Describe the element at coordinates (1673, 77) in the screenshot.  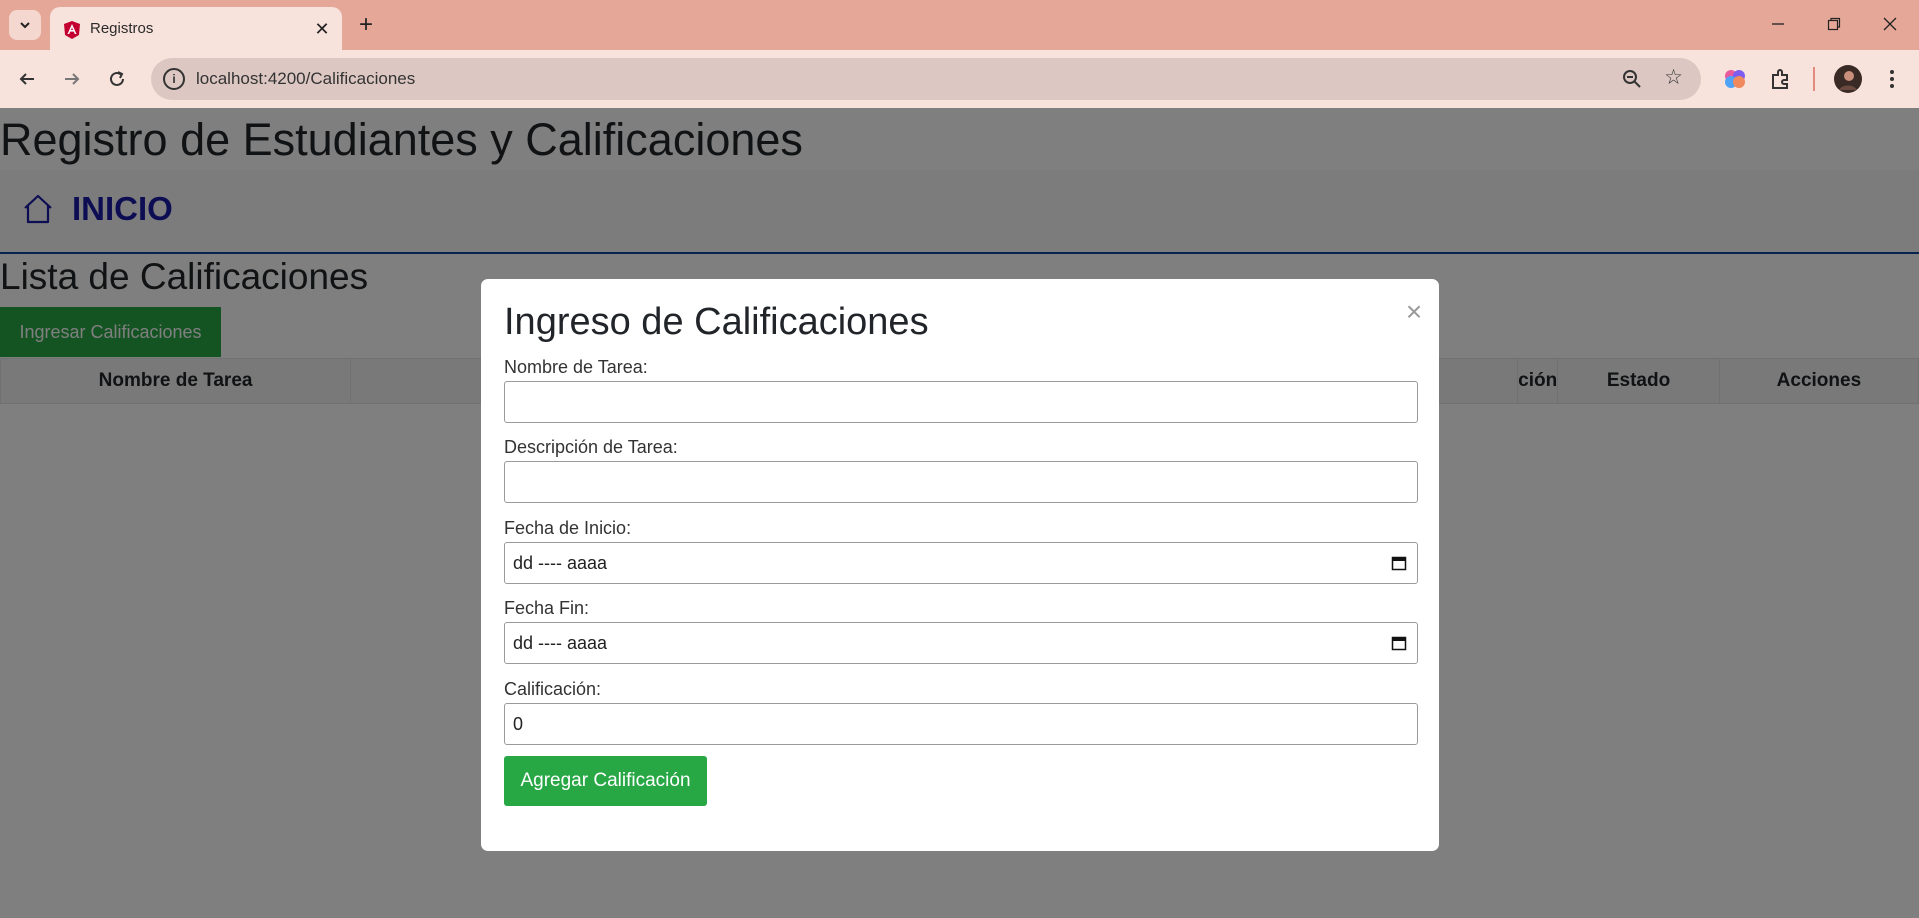
I see `bookmark-star-icon: ☆` at that location.